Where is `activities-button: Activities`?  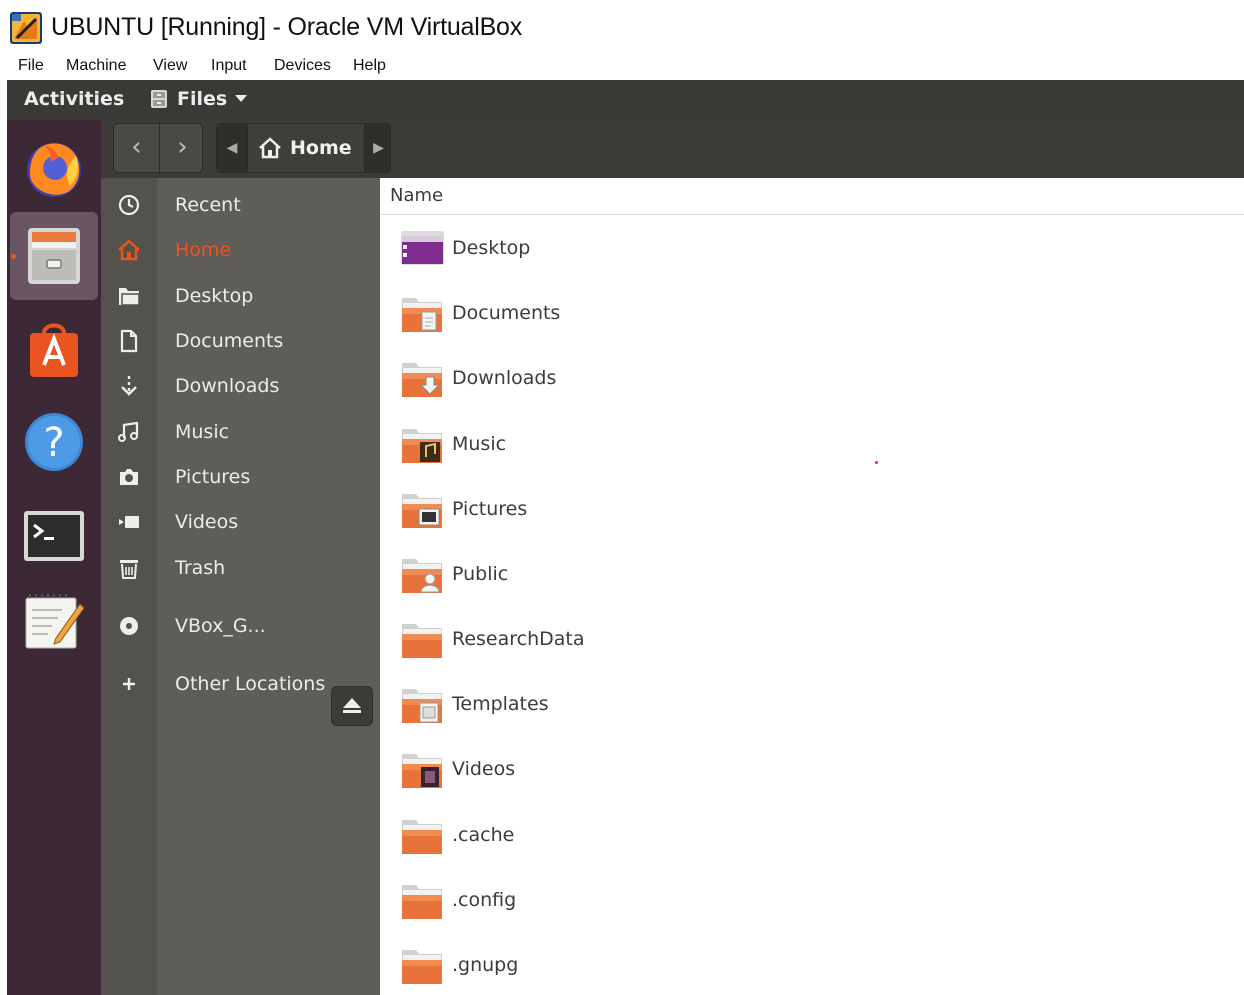
activities-button: Activities is located at coordinates (74, 99).